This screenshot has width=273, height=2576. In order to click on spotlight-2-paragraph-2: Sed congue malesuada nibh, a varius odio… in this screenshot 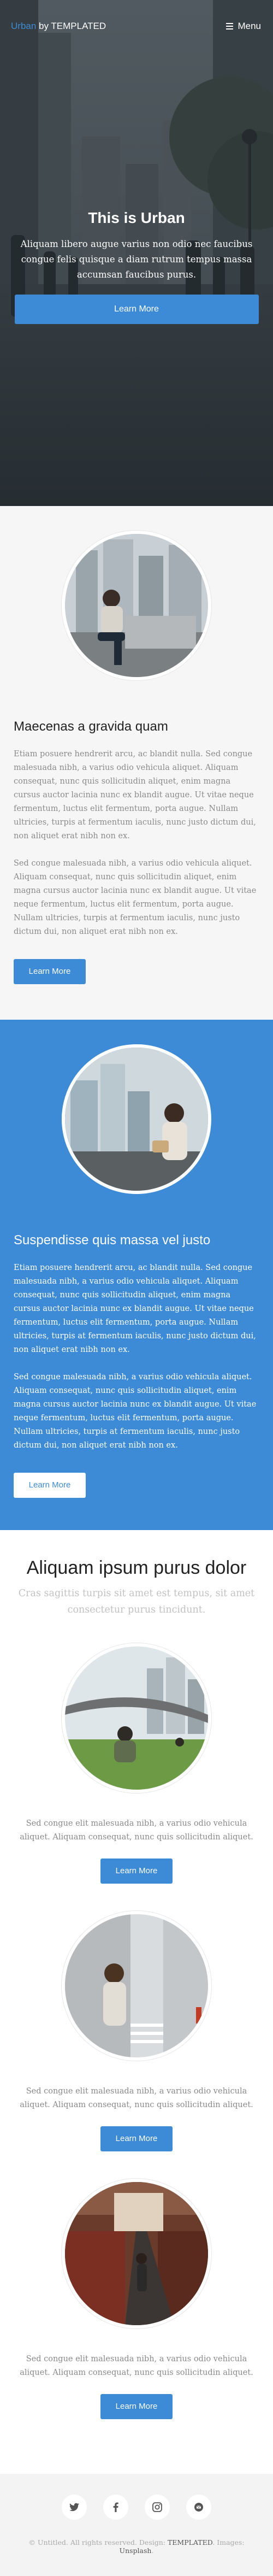, I will do `click(135, 1411)`.